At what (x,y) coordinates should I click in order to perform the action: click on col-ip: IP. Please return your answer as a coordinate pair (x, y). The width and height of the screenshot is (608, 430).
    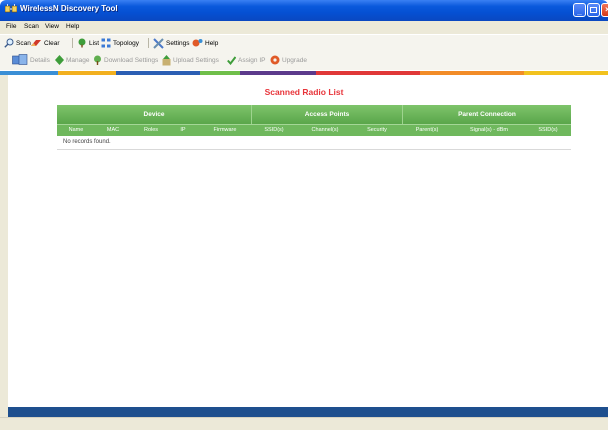
    Looking at the image, I should click on (183, 130).